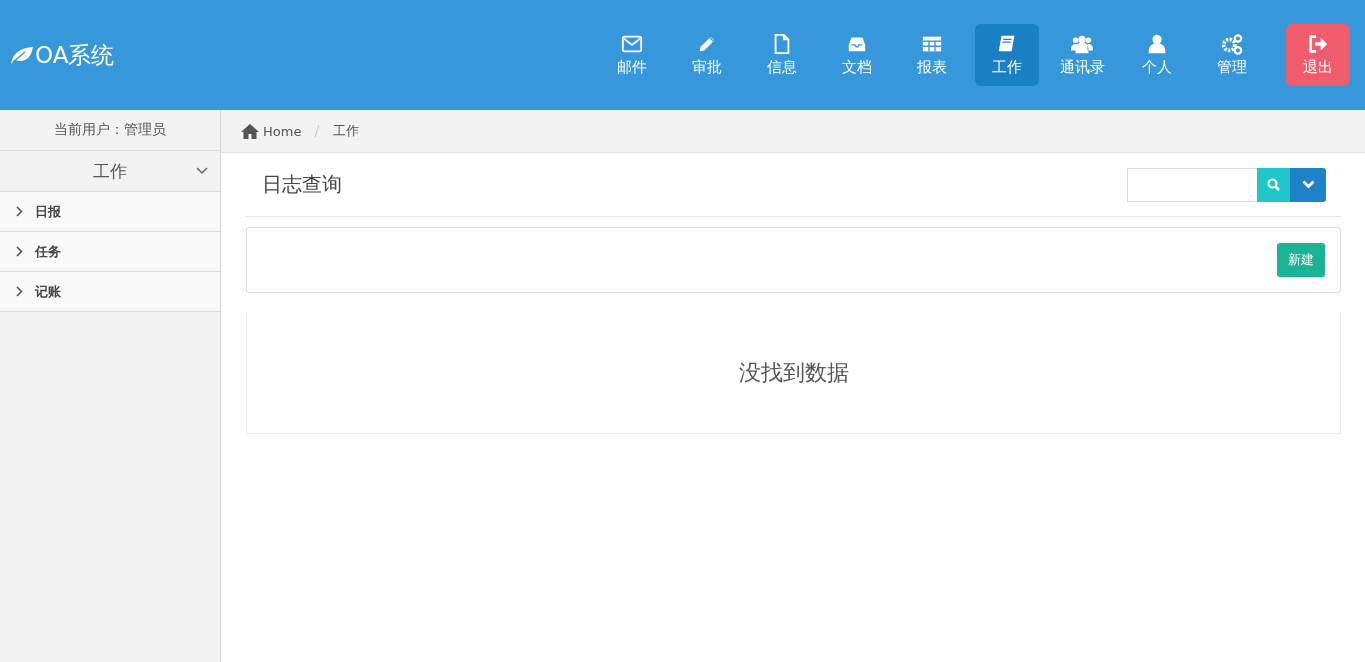 The image size is (1365, 662). I want to click on group-icon, so click(1082, 44).